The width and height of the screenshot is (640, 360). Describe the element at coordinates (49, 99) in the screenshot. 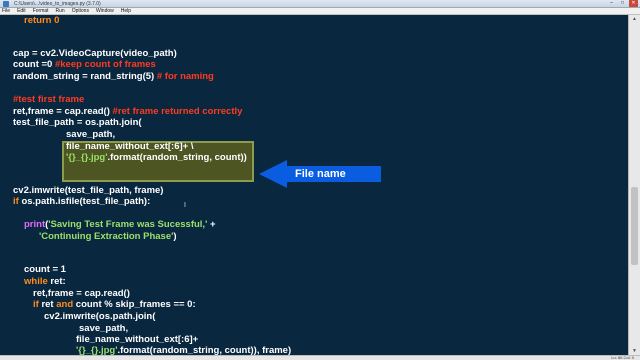

I see `code-line: #test first frame` at that location.